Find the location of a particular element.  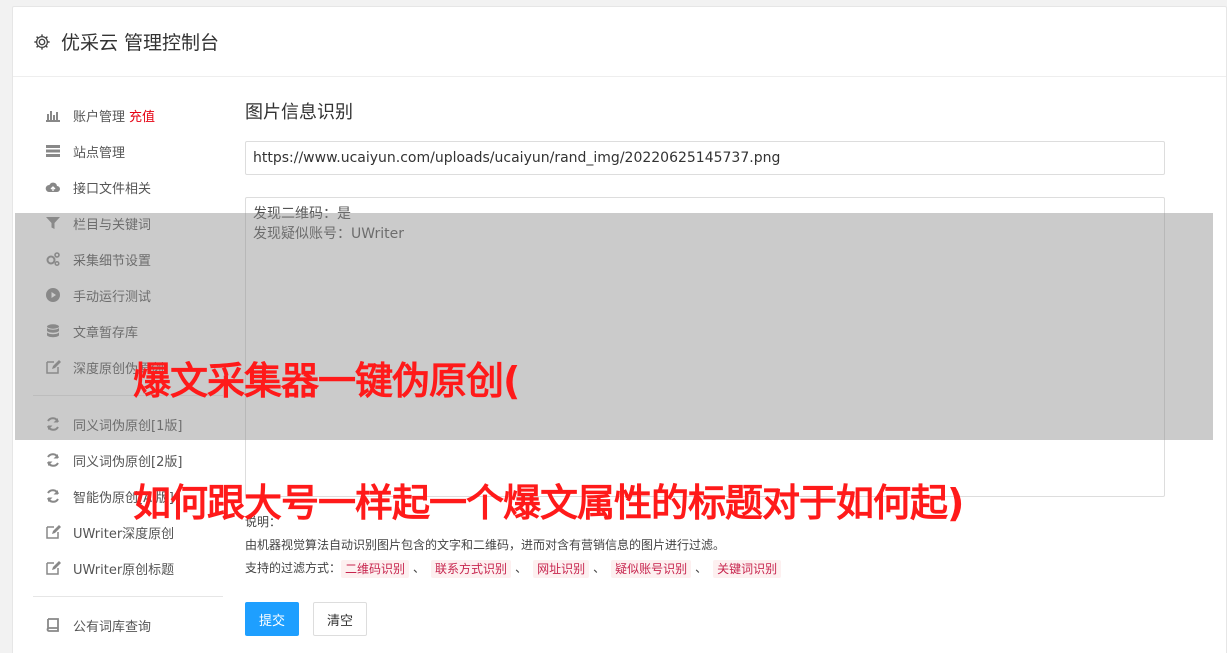

sidebar-item-account: 账户管理 充值 is located at coordinates (133, 115).